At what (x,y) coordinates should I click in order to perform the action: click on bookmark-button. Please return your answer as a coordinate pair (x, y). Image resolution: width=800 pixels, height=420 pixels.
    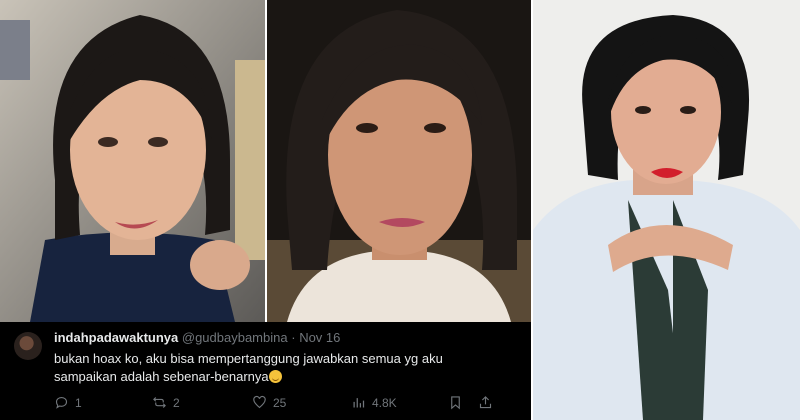
    Looking at the image, I should click on (455, 402).